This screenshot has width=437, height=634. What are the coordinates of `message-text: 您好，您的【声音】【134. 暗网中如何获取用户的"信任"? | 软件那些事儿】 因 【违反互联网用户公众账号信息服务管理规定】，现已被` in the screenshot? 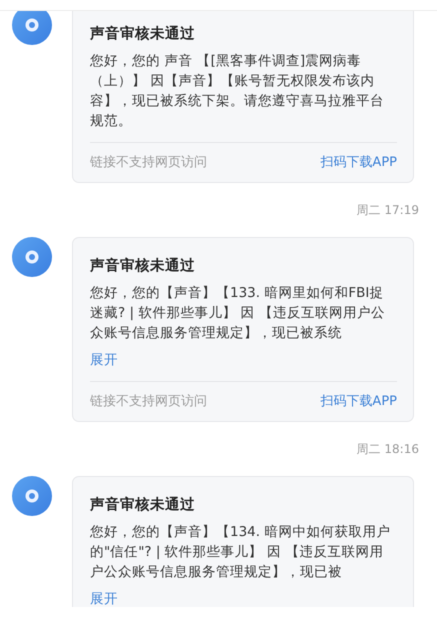 It's located at (241, 552).